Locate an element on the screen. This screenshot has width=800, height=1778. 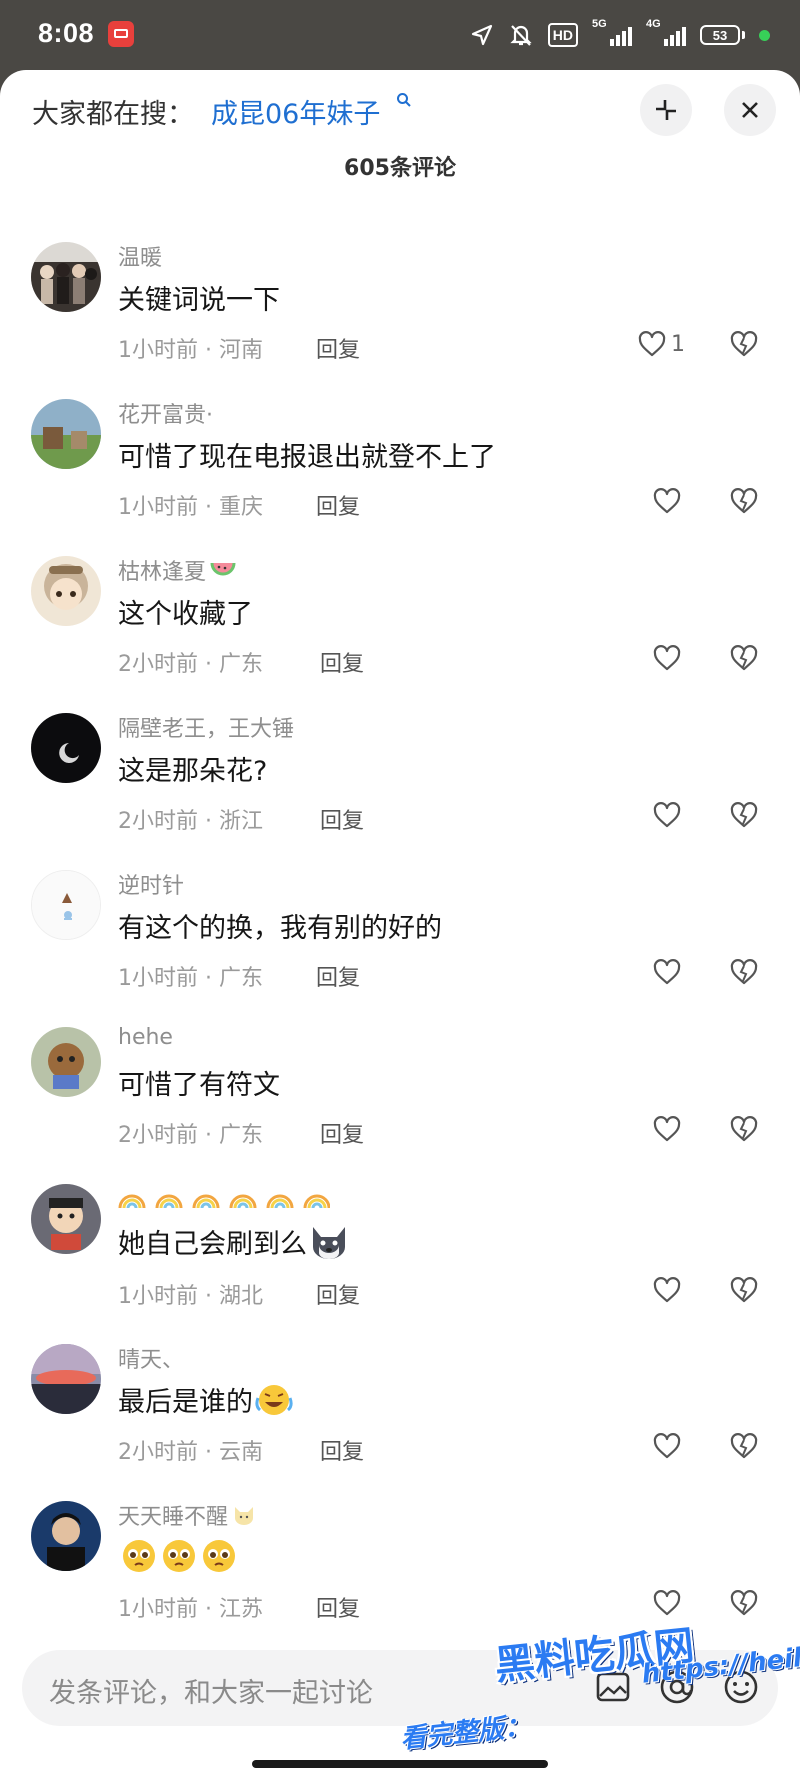
comment-item: 花开富贵· 可惜了现在电报退出就登不上了 1小时前 · 重庆 回复 is located at coordinates (400, 471).